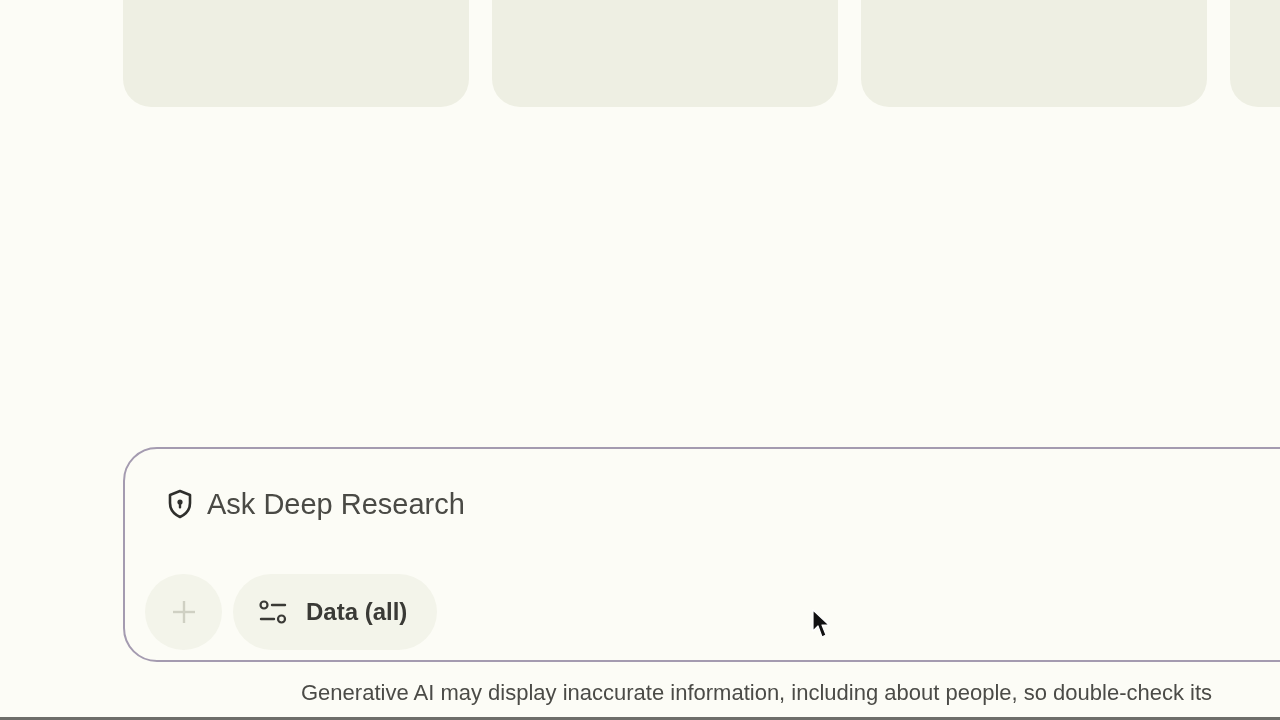 Image resolution: width=1280 pixels, height=720 pixels. What do you see at coordinates (507, 504) in the screenshot?
I see `prompt-input: Ask Deep Research` at bounding box center [507, 504].